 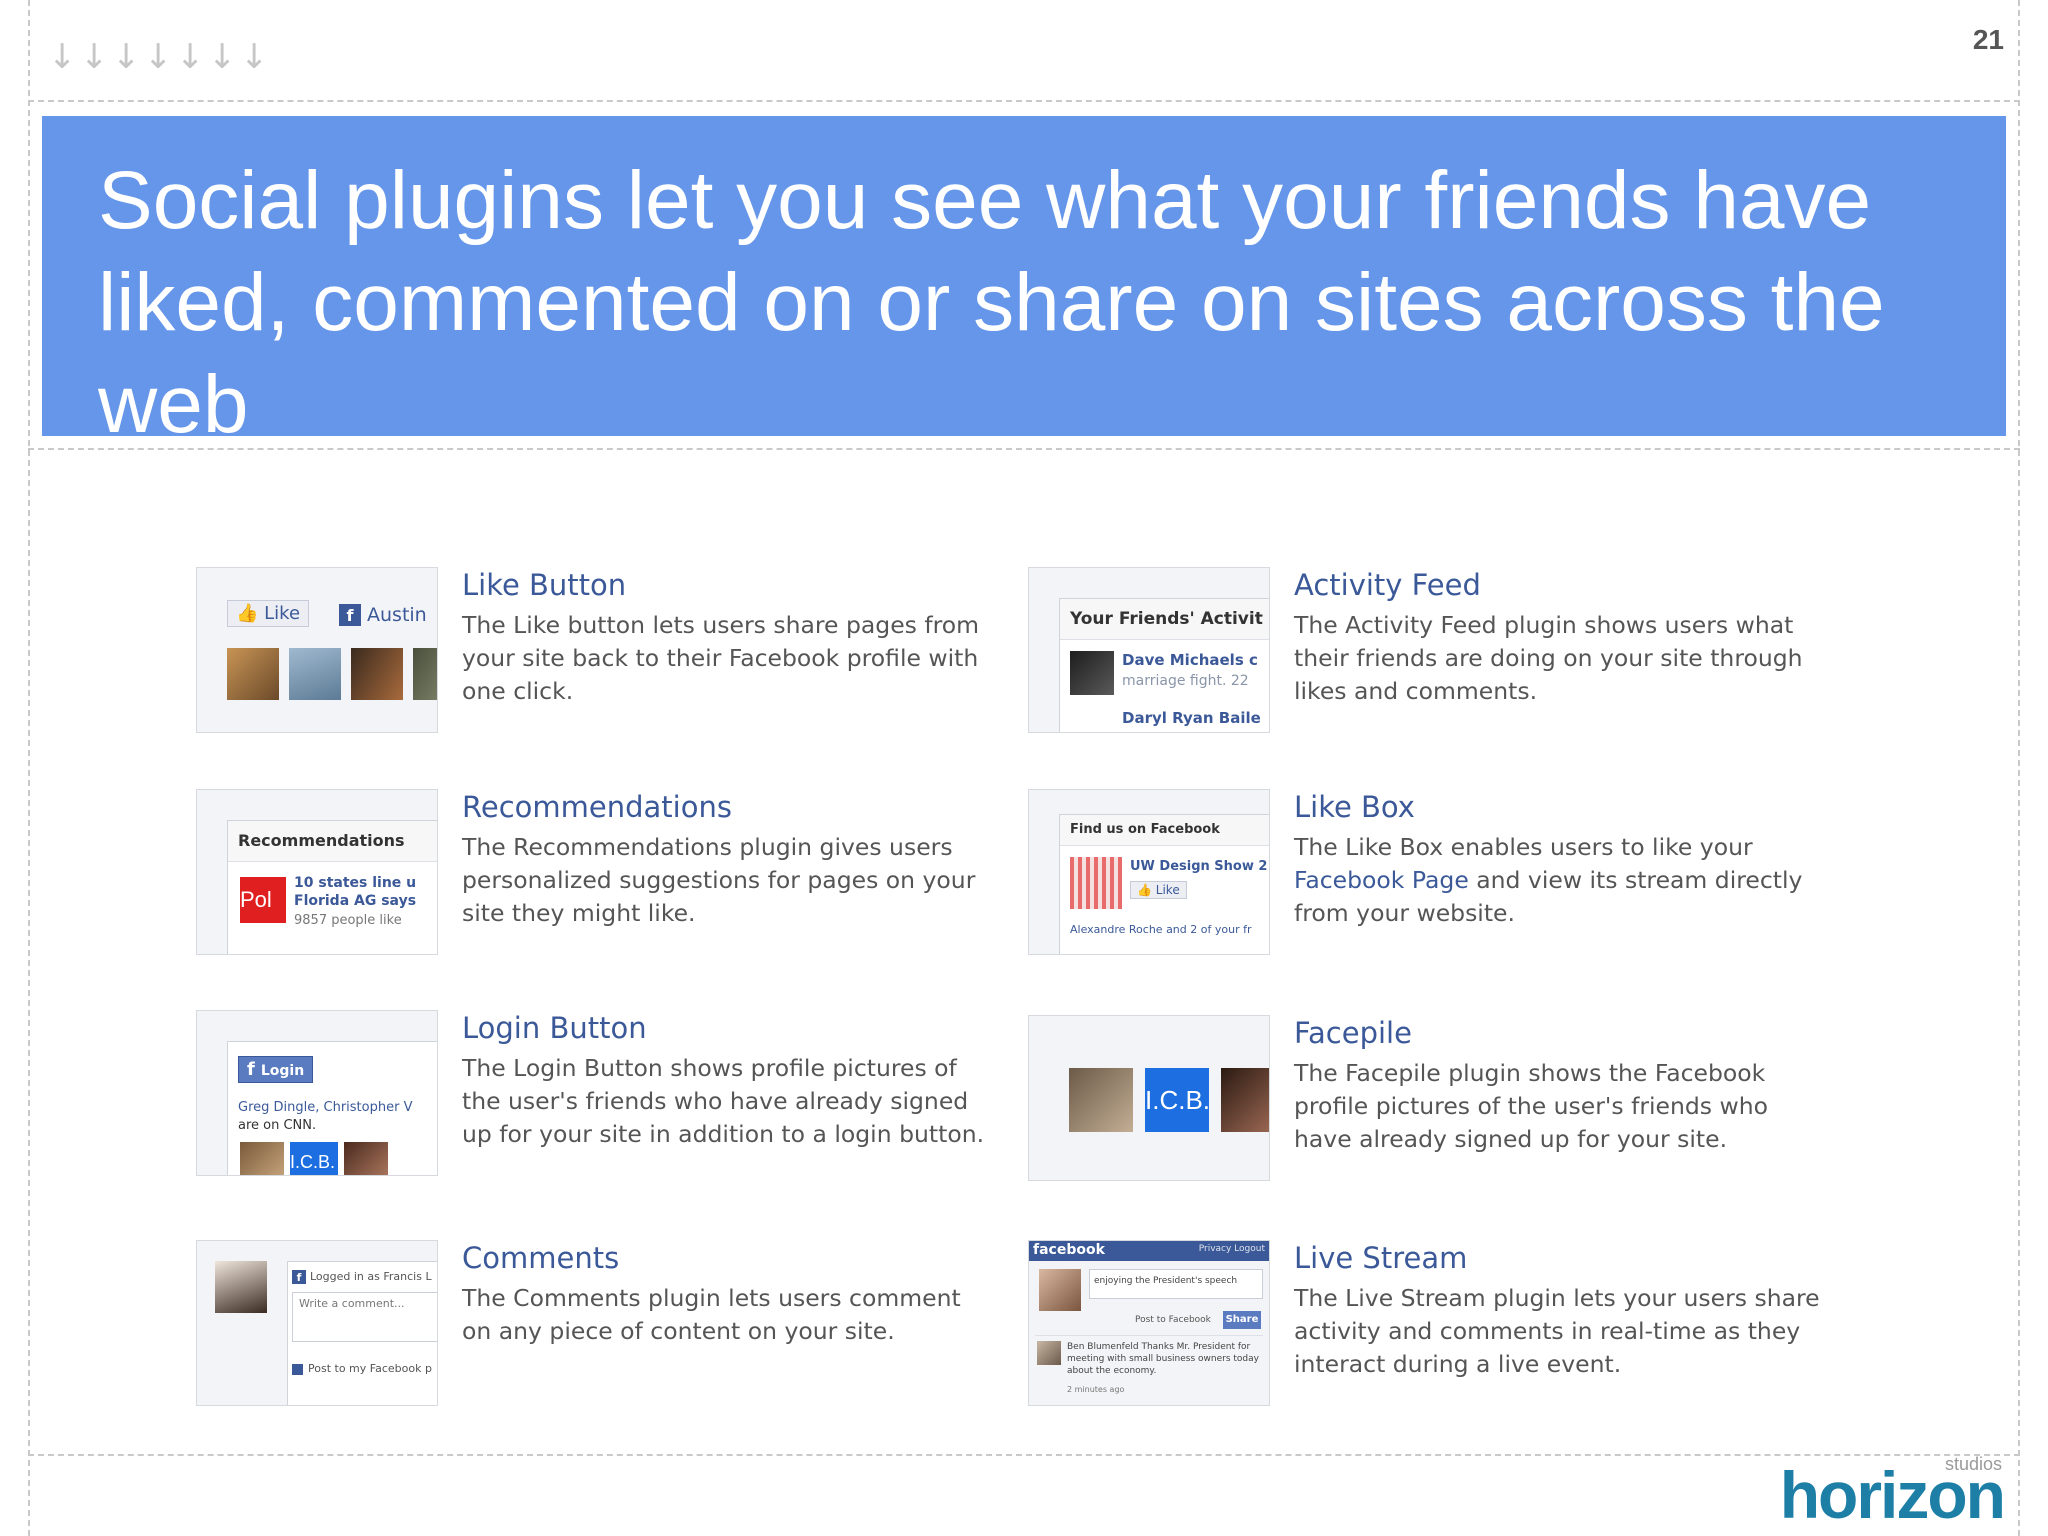 I want to click on login-friends-line: Greg Dingle, Christopher V, so click(x=325, y=1107).